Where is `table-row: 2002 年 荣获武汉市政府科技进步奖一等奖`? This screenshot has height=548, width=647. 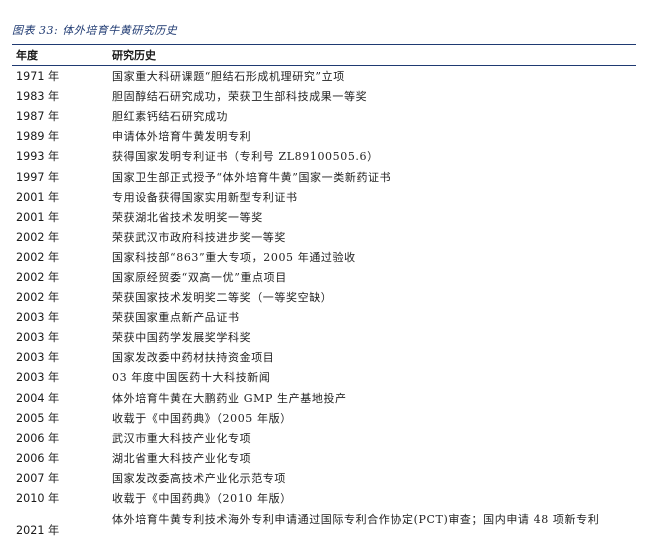
table-row: 2002 年 荣获武汉市政府科技进步奖一等奖 is located at coordinates (324, 237).